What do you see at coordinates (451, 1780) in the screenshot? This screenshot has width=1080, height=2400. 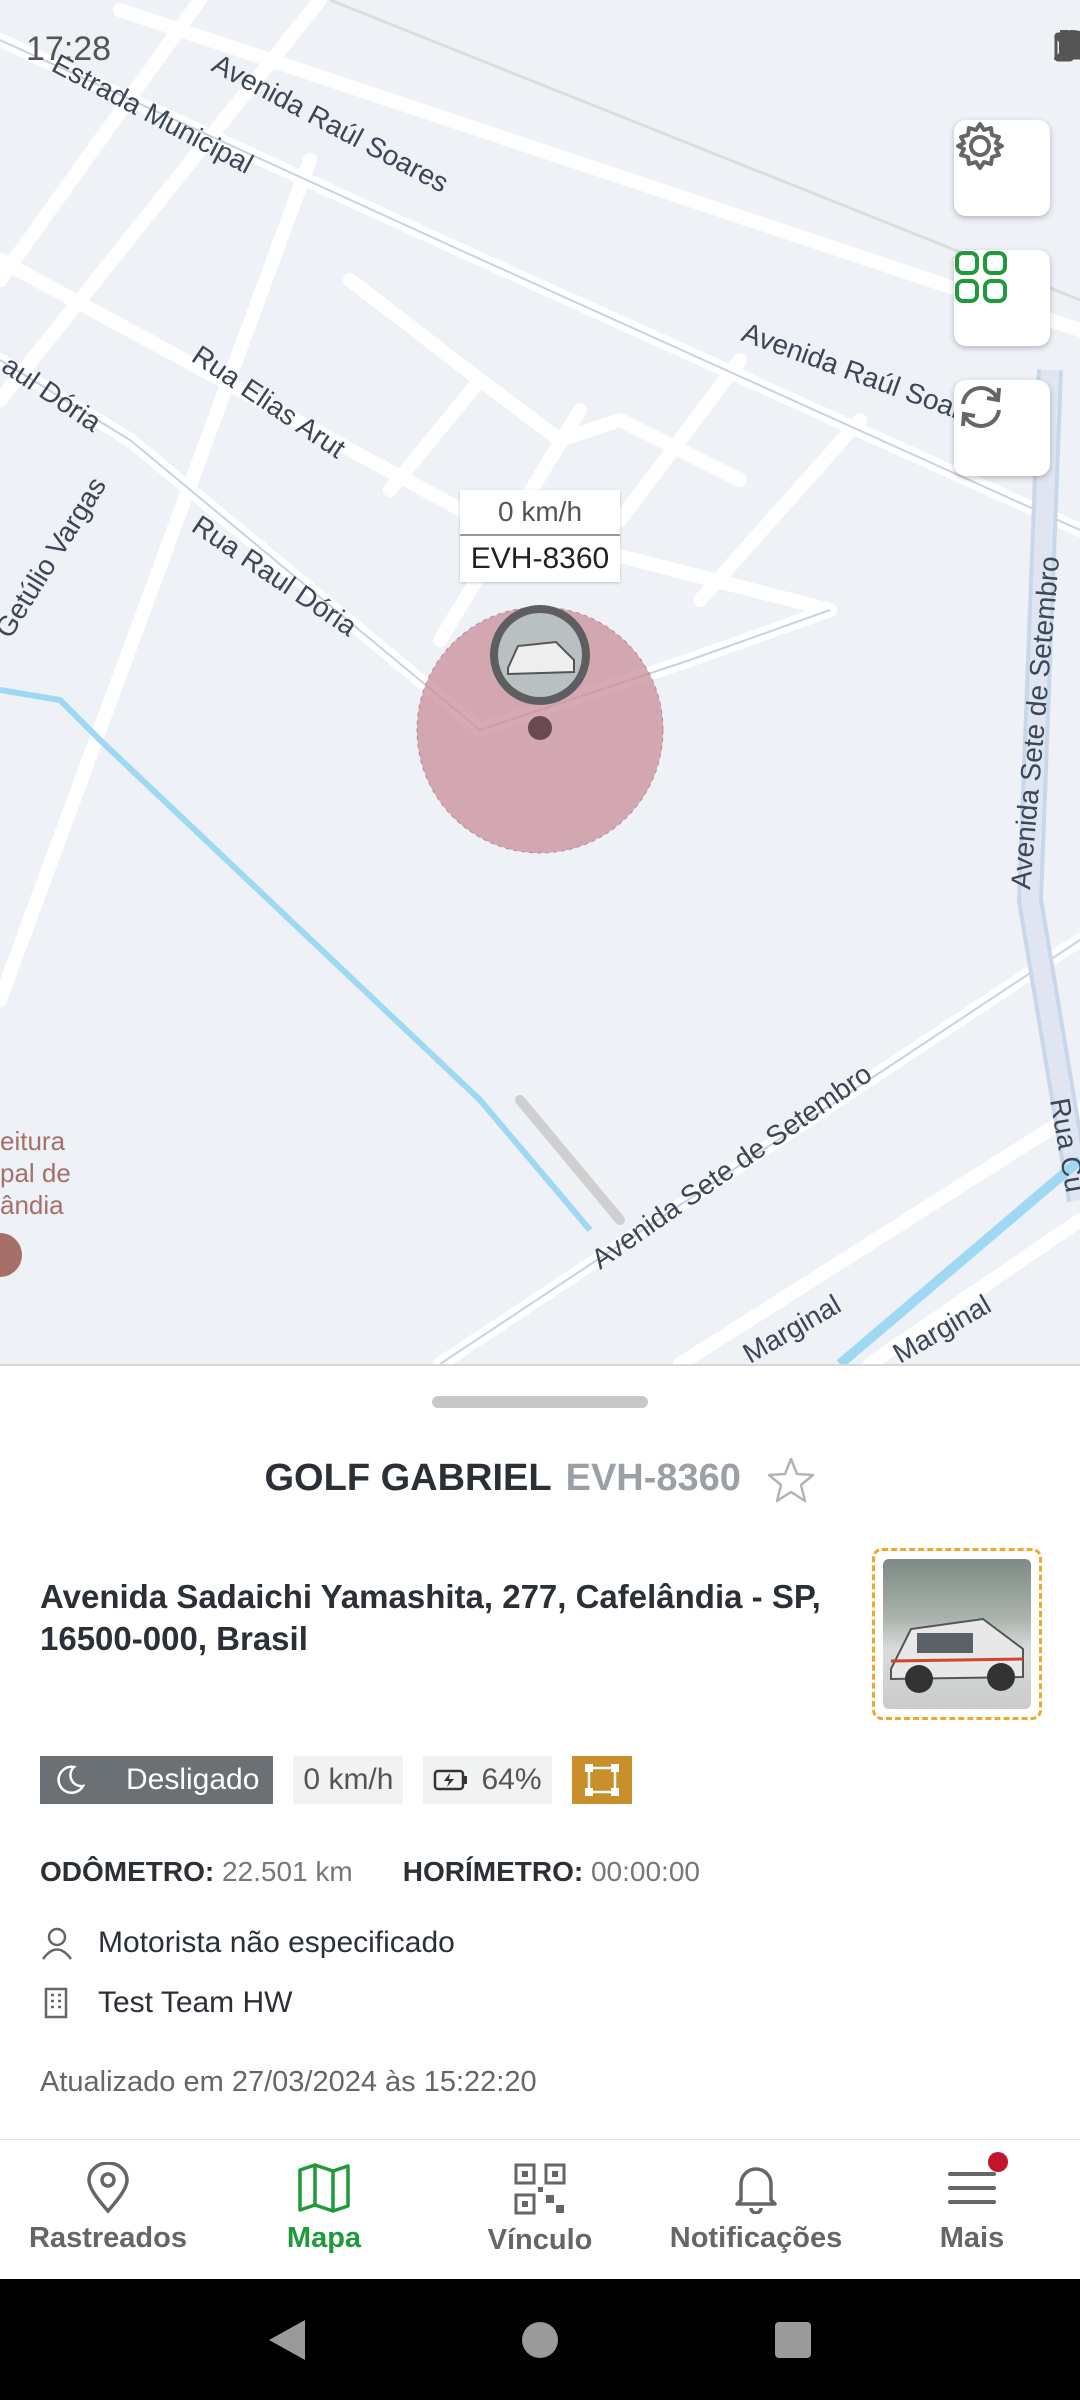 I see `battery-charging-icon` at bounding box center [451, 1780].